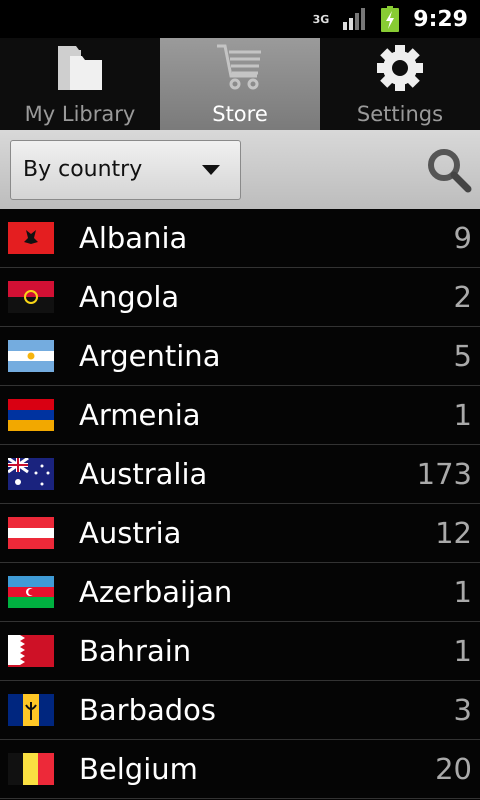  Describe the element at coordinates (248, 474) in the screenshot. I see `country-name: Australia` at that location.